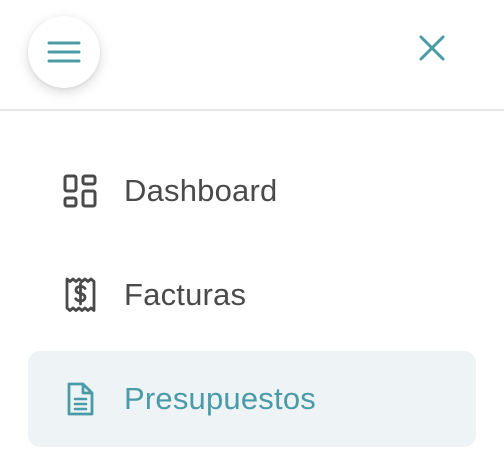 This screenshot has height=468, width=504. I want to click on menu-toggle-button, so click(64, 52).